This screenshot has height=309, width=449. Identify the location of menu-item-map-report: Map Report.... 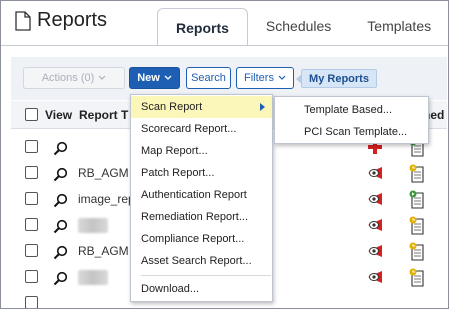
(201, 151).